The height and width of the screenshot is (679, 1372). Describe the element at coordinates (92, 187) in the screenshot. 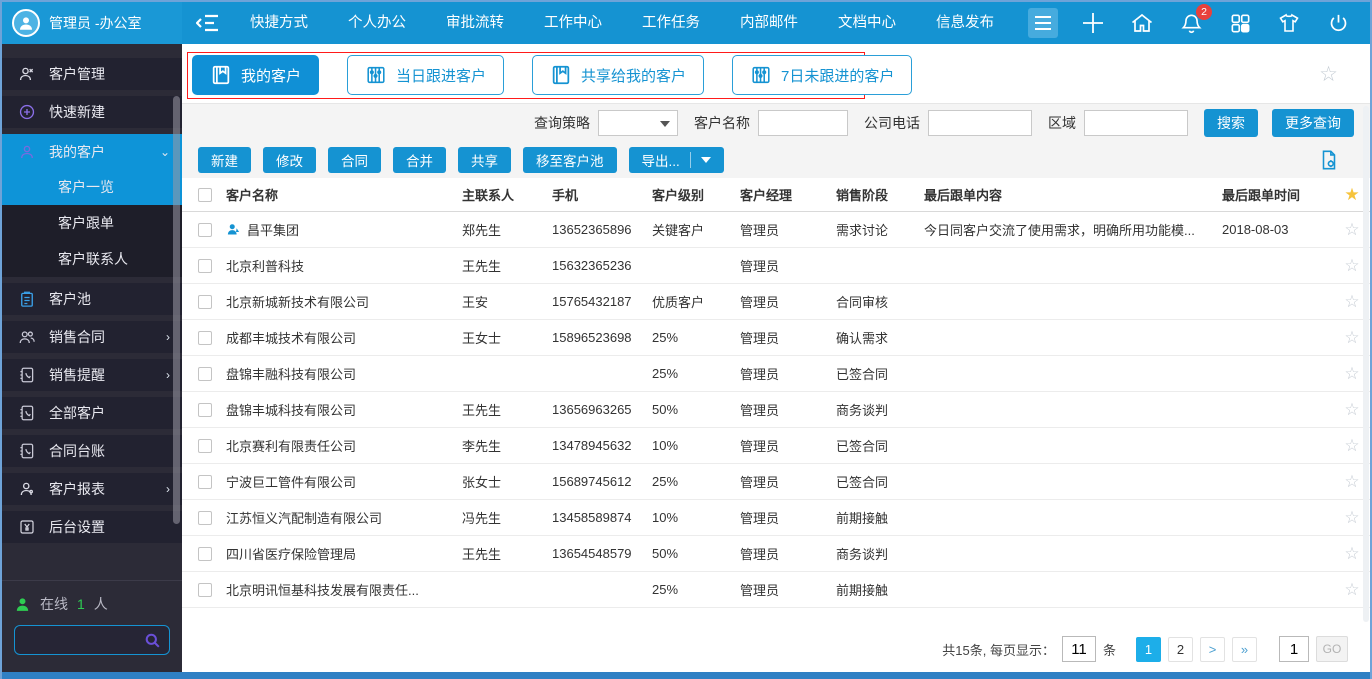

I see `sidebar-subitem-customer-list: 客户一览` at that location.